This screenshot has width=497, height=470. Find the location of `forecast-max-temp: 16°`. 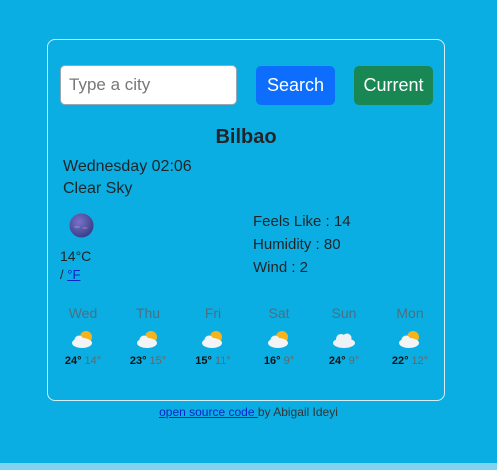

forecast-max-temp: 16° is located at coordinates (272, 361).